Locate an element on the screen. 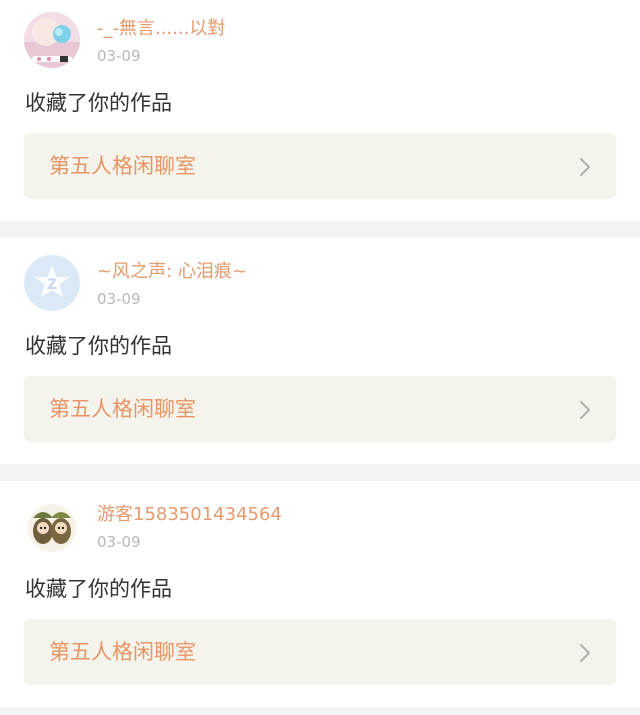  photo-avatar-icon is located at coordinates (52, 40).